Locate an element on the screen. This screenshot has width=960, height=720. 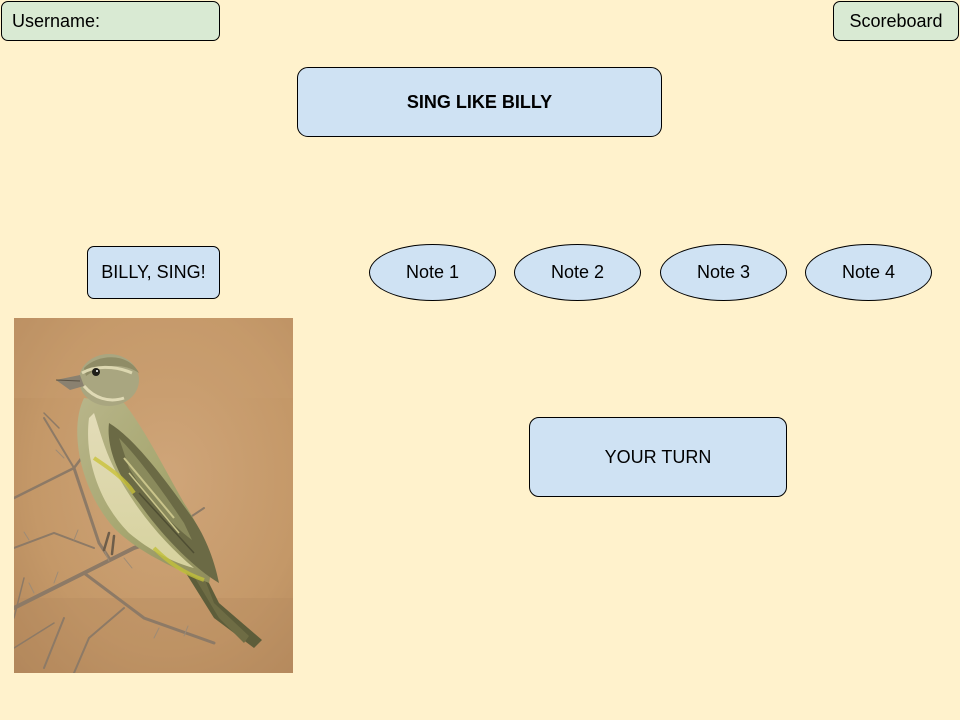
username-label: Username: is located at coordinates (56, 20).